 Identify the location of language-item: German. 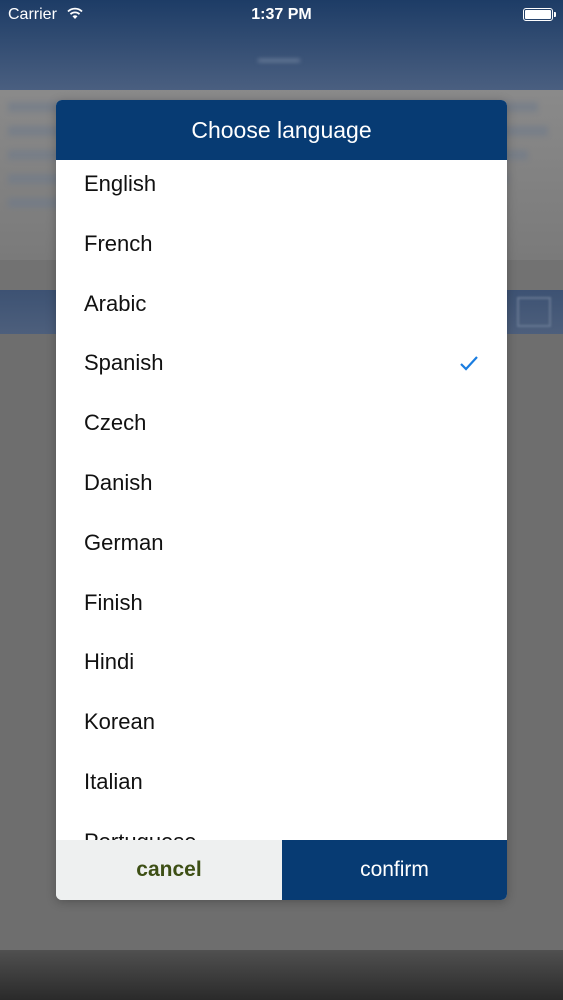
(281, 549).